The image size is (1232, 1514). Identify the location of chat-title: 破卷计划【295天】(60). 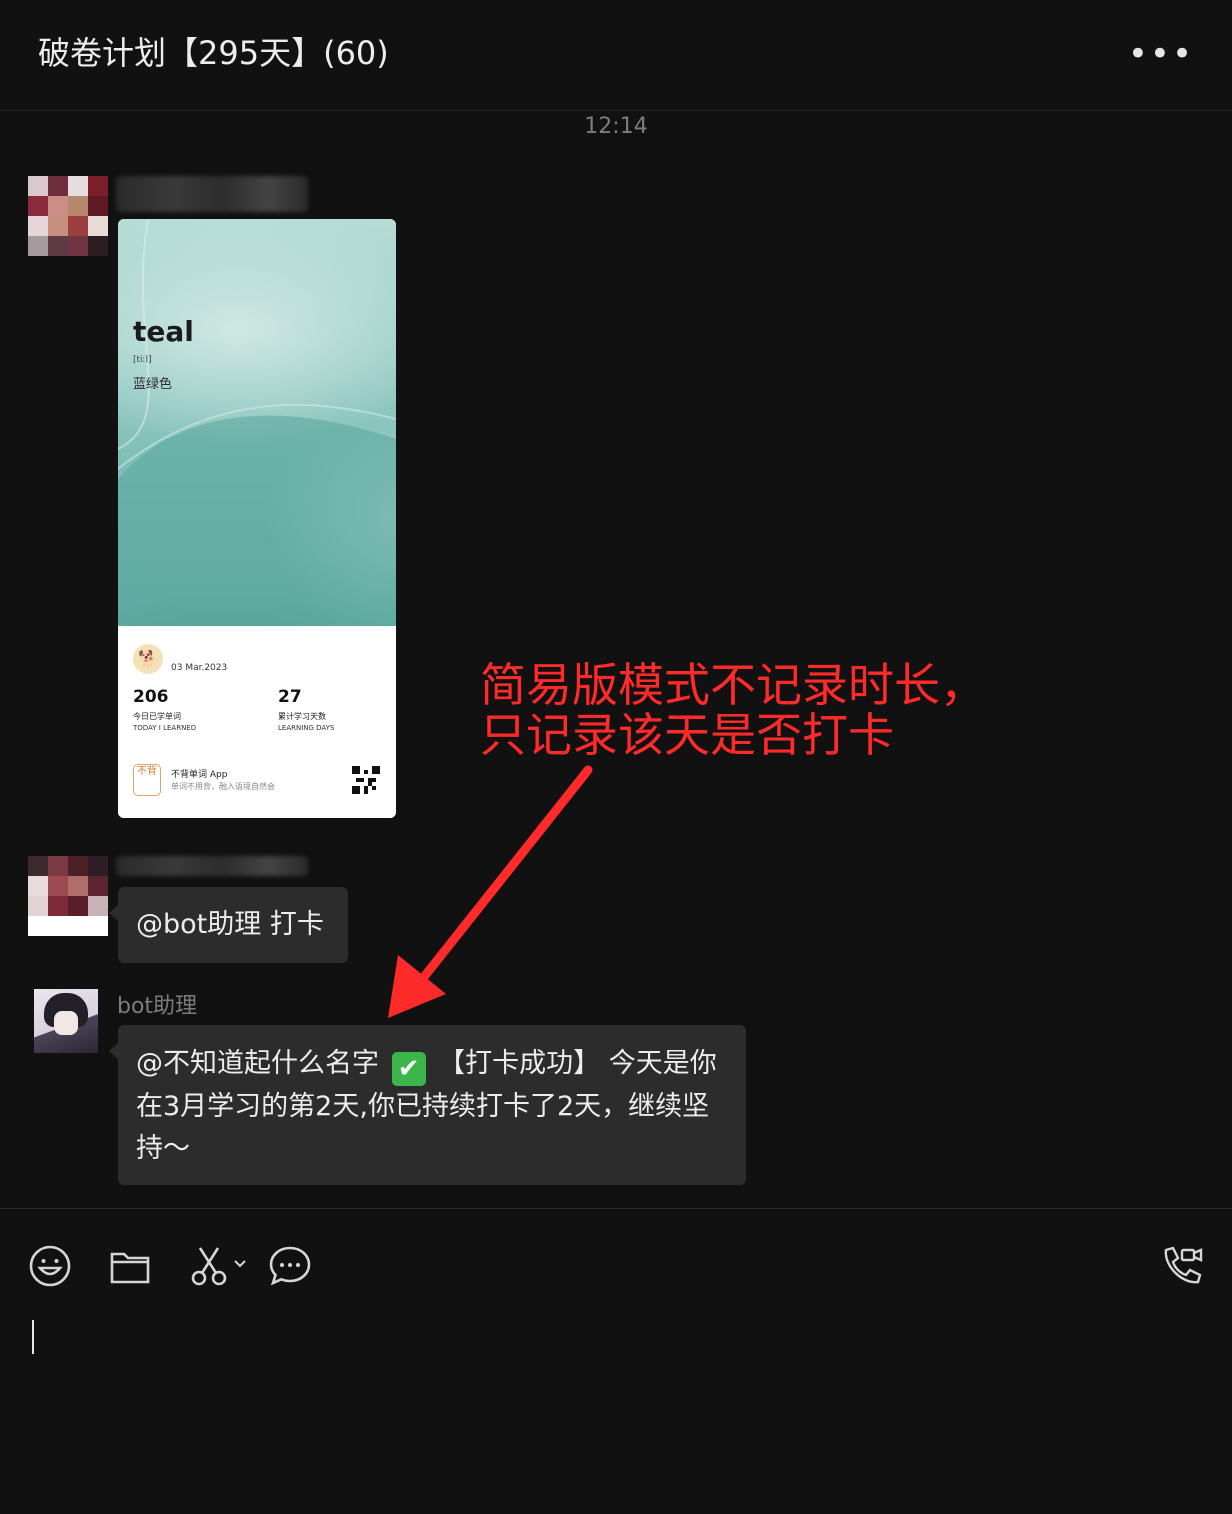
(213, 51).